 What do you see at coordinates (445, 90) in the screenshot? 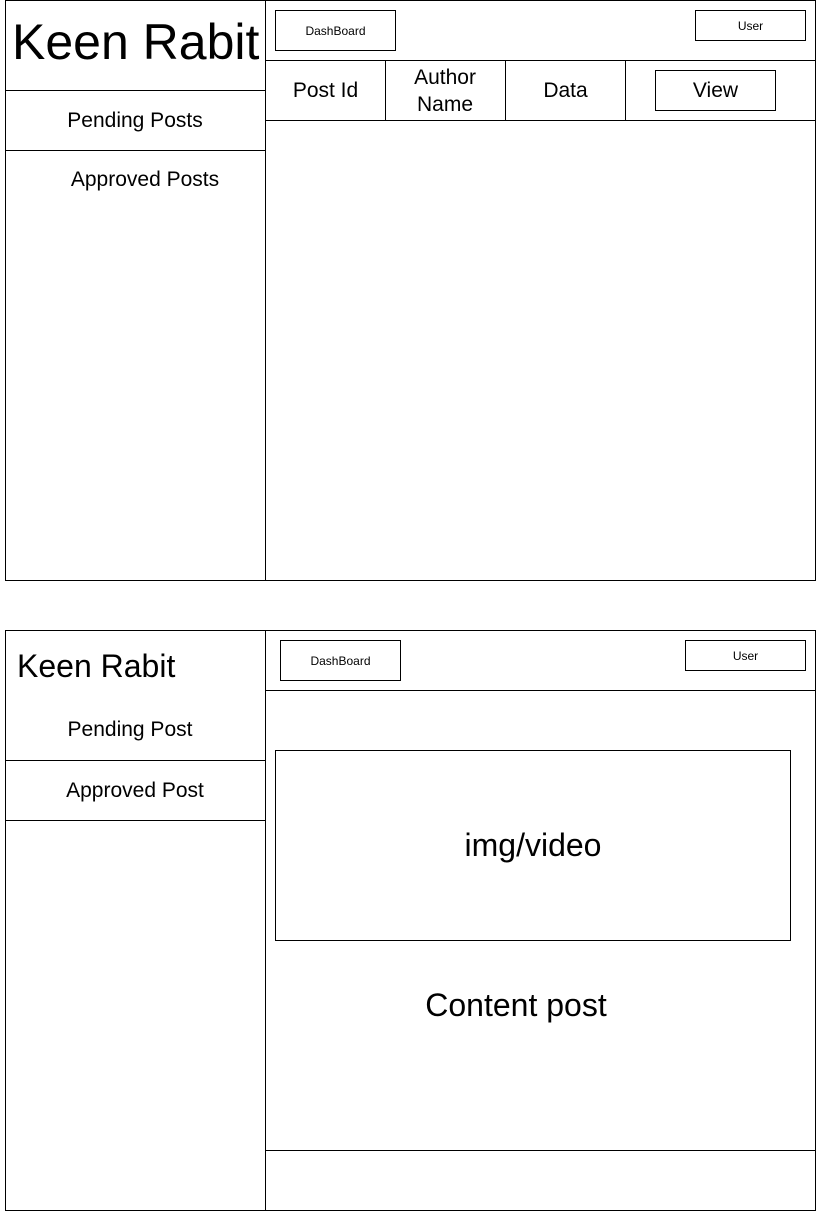
I see `column-header-author-name: Author Name` at bounding box center [445, 90].